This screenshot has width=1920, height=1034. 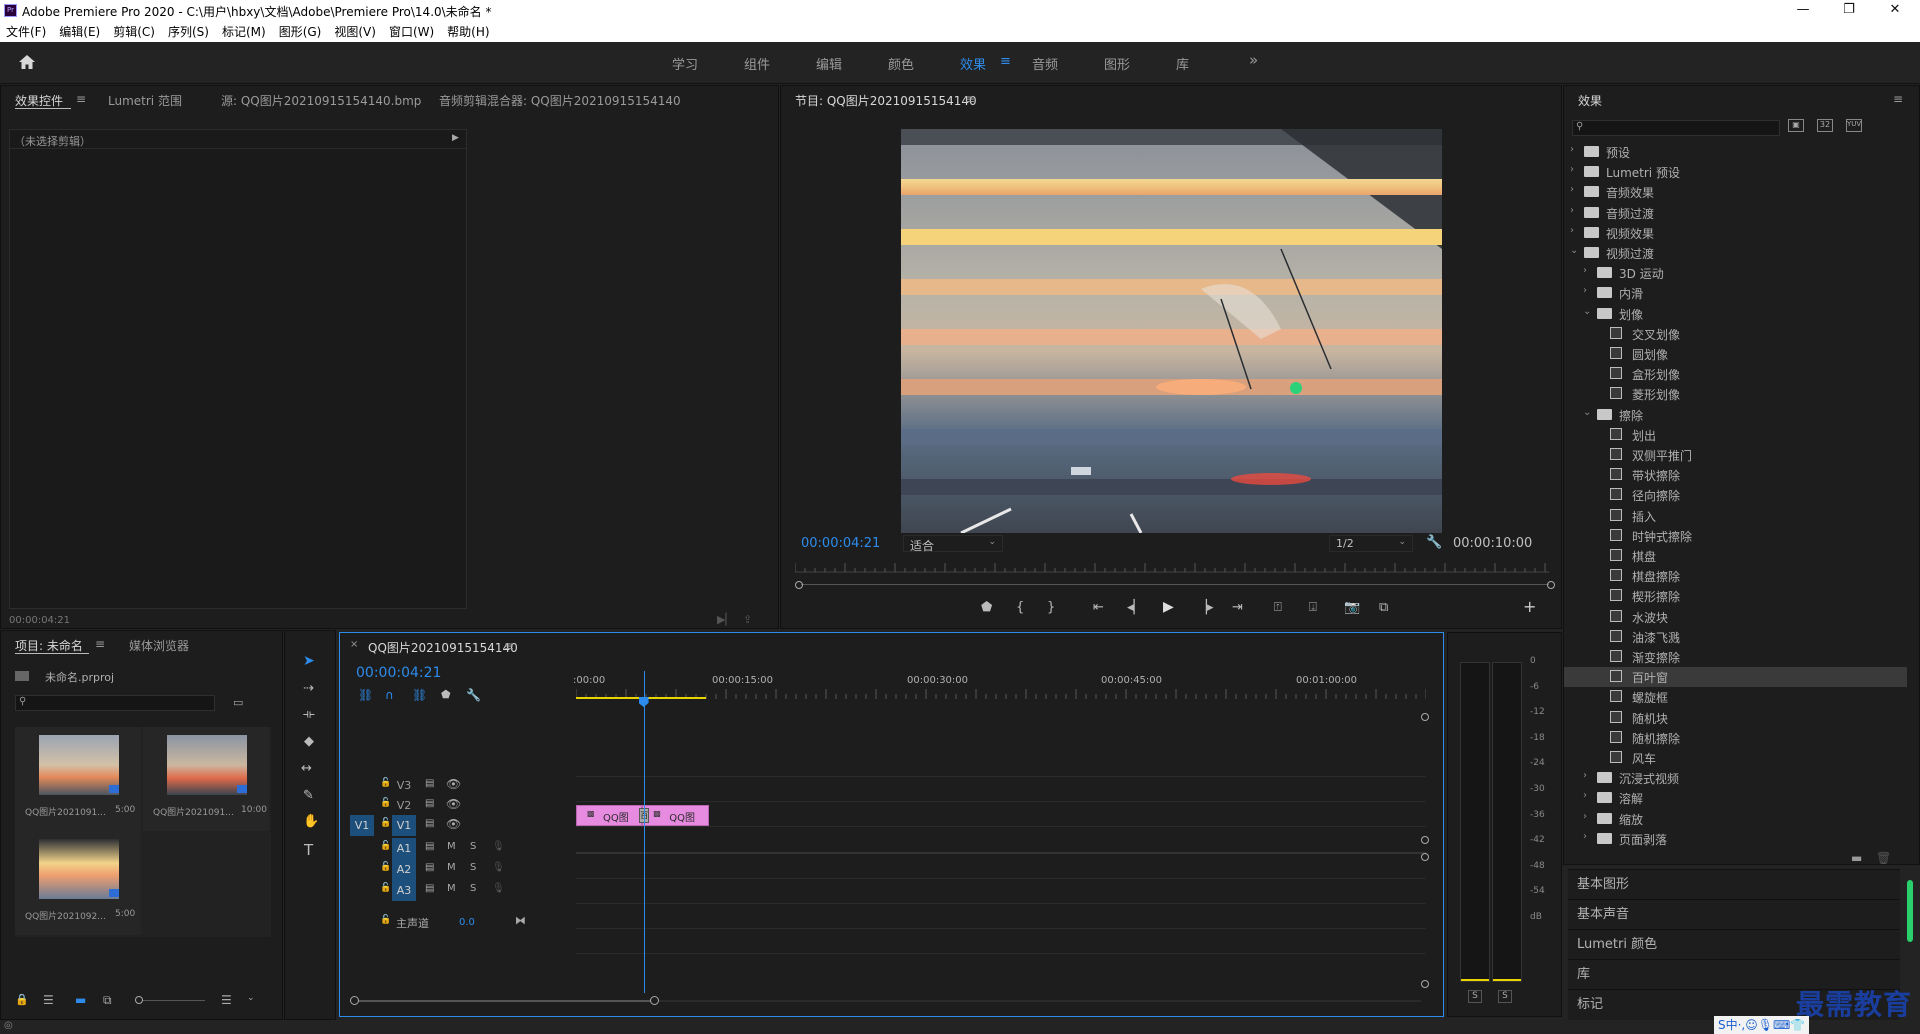 What do you see at coordinates (362, 825) in the screenshot?
I see `source-patch-button: V1` at bounding box center [362, 825].